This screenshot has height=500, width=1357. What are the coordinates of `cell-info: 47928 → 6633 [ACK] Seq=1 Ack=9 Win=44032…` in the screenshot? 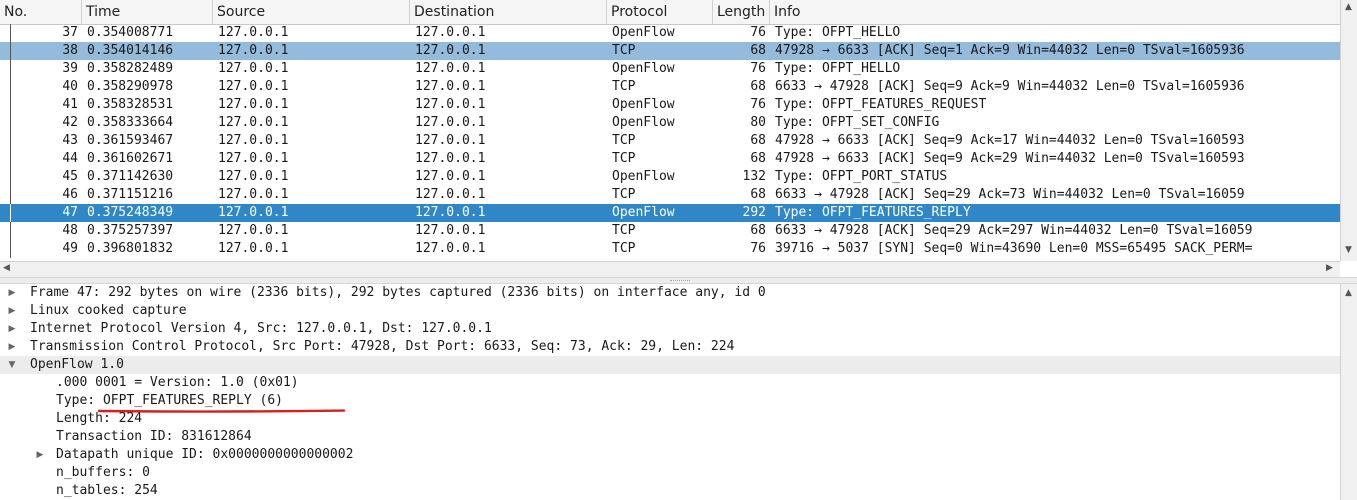 It's located at (1010, 50).